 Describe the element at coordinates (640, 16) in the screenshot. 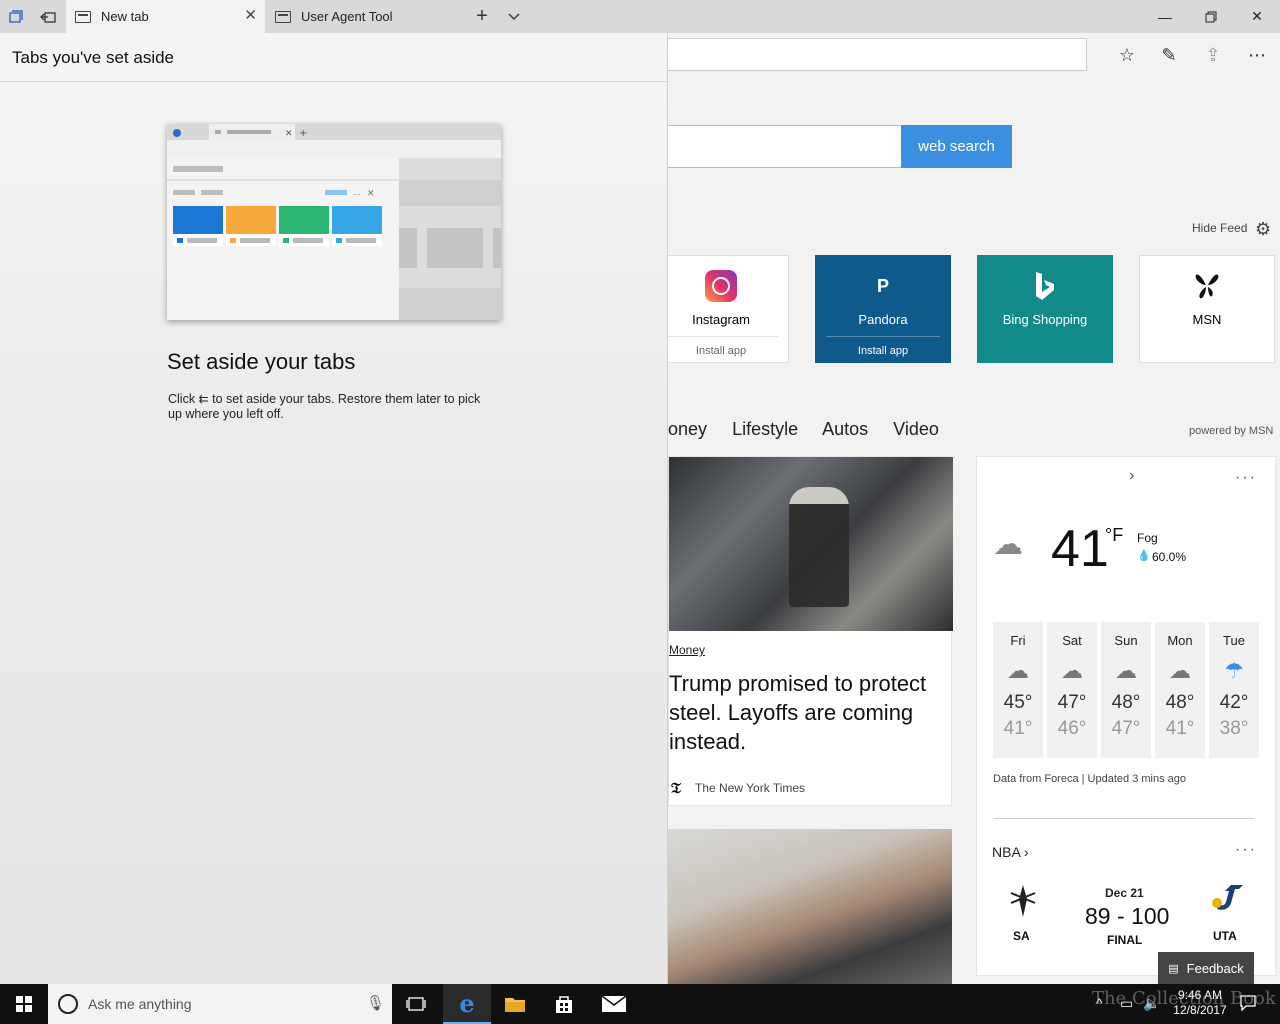

I see `tab-bar: New tab ✕ User Agent Tool + — ✕` at that location.